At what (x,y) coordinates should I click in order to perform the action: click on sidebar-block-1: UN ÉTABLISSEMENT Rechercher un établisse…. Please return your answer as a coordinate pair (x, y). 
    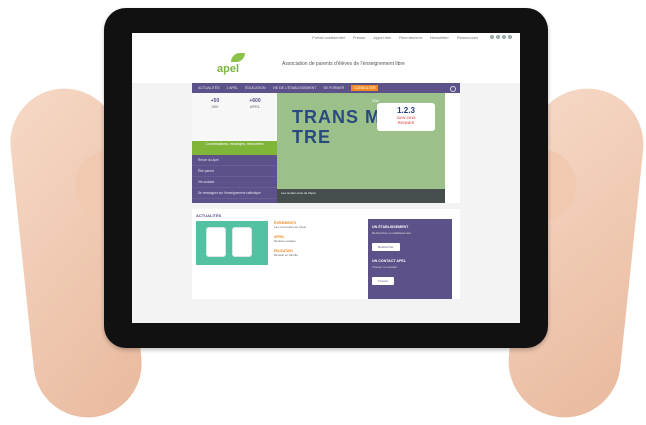
    Looking at the image, I should click on (410, 239).